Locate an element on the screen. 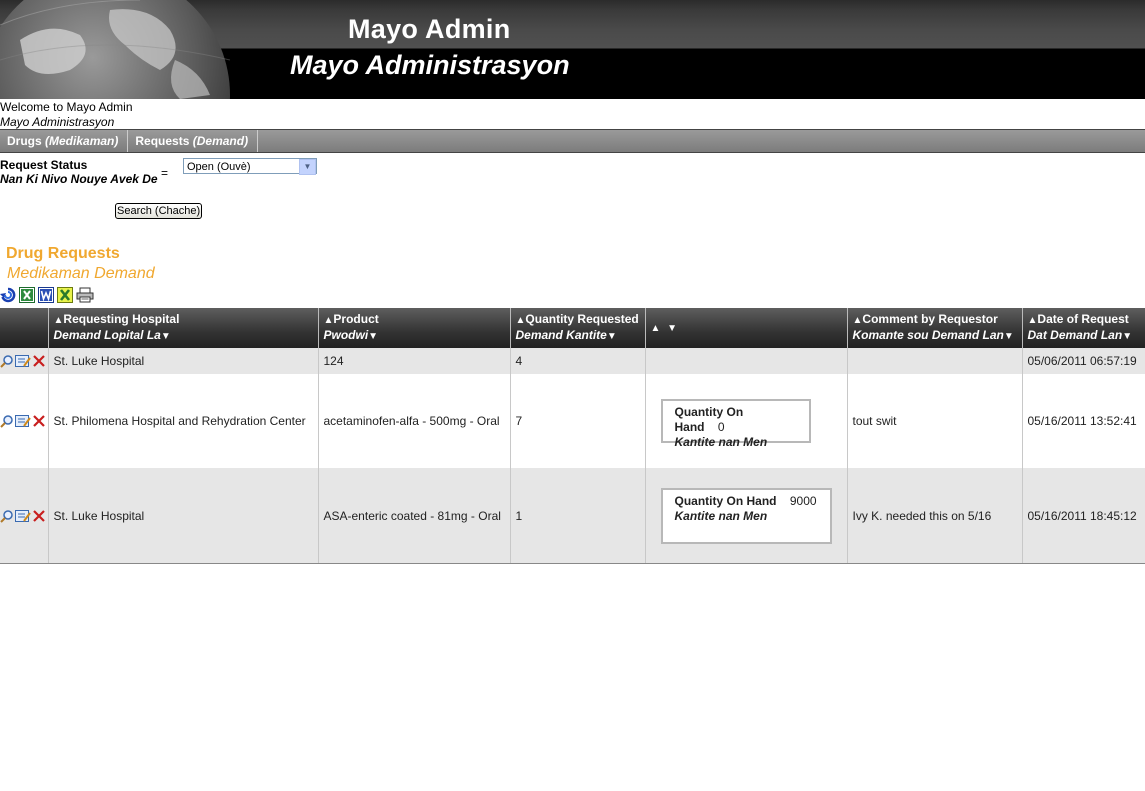 The width and height of the screenshot is (1145, 791). csv-export-icon is located at coordinates (65, 295).